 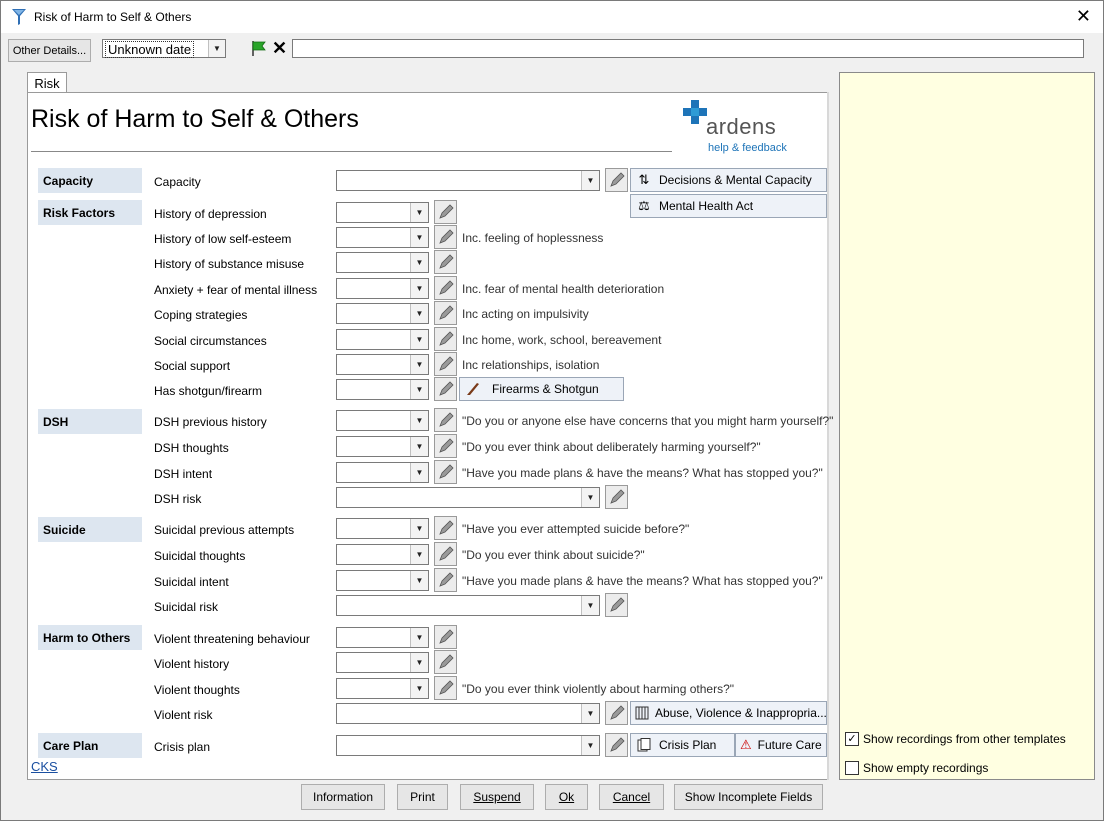 What do you see at coordinates (382, 389) in the screenshot?
I see `firearm-select: ▼` at bounding box center [382, 389].